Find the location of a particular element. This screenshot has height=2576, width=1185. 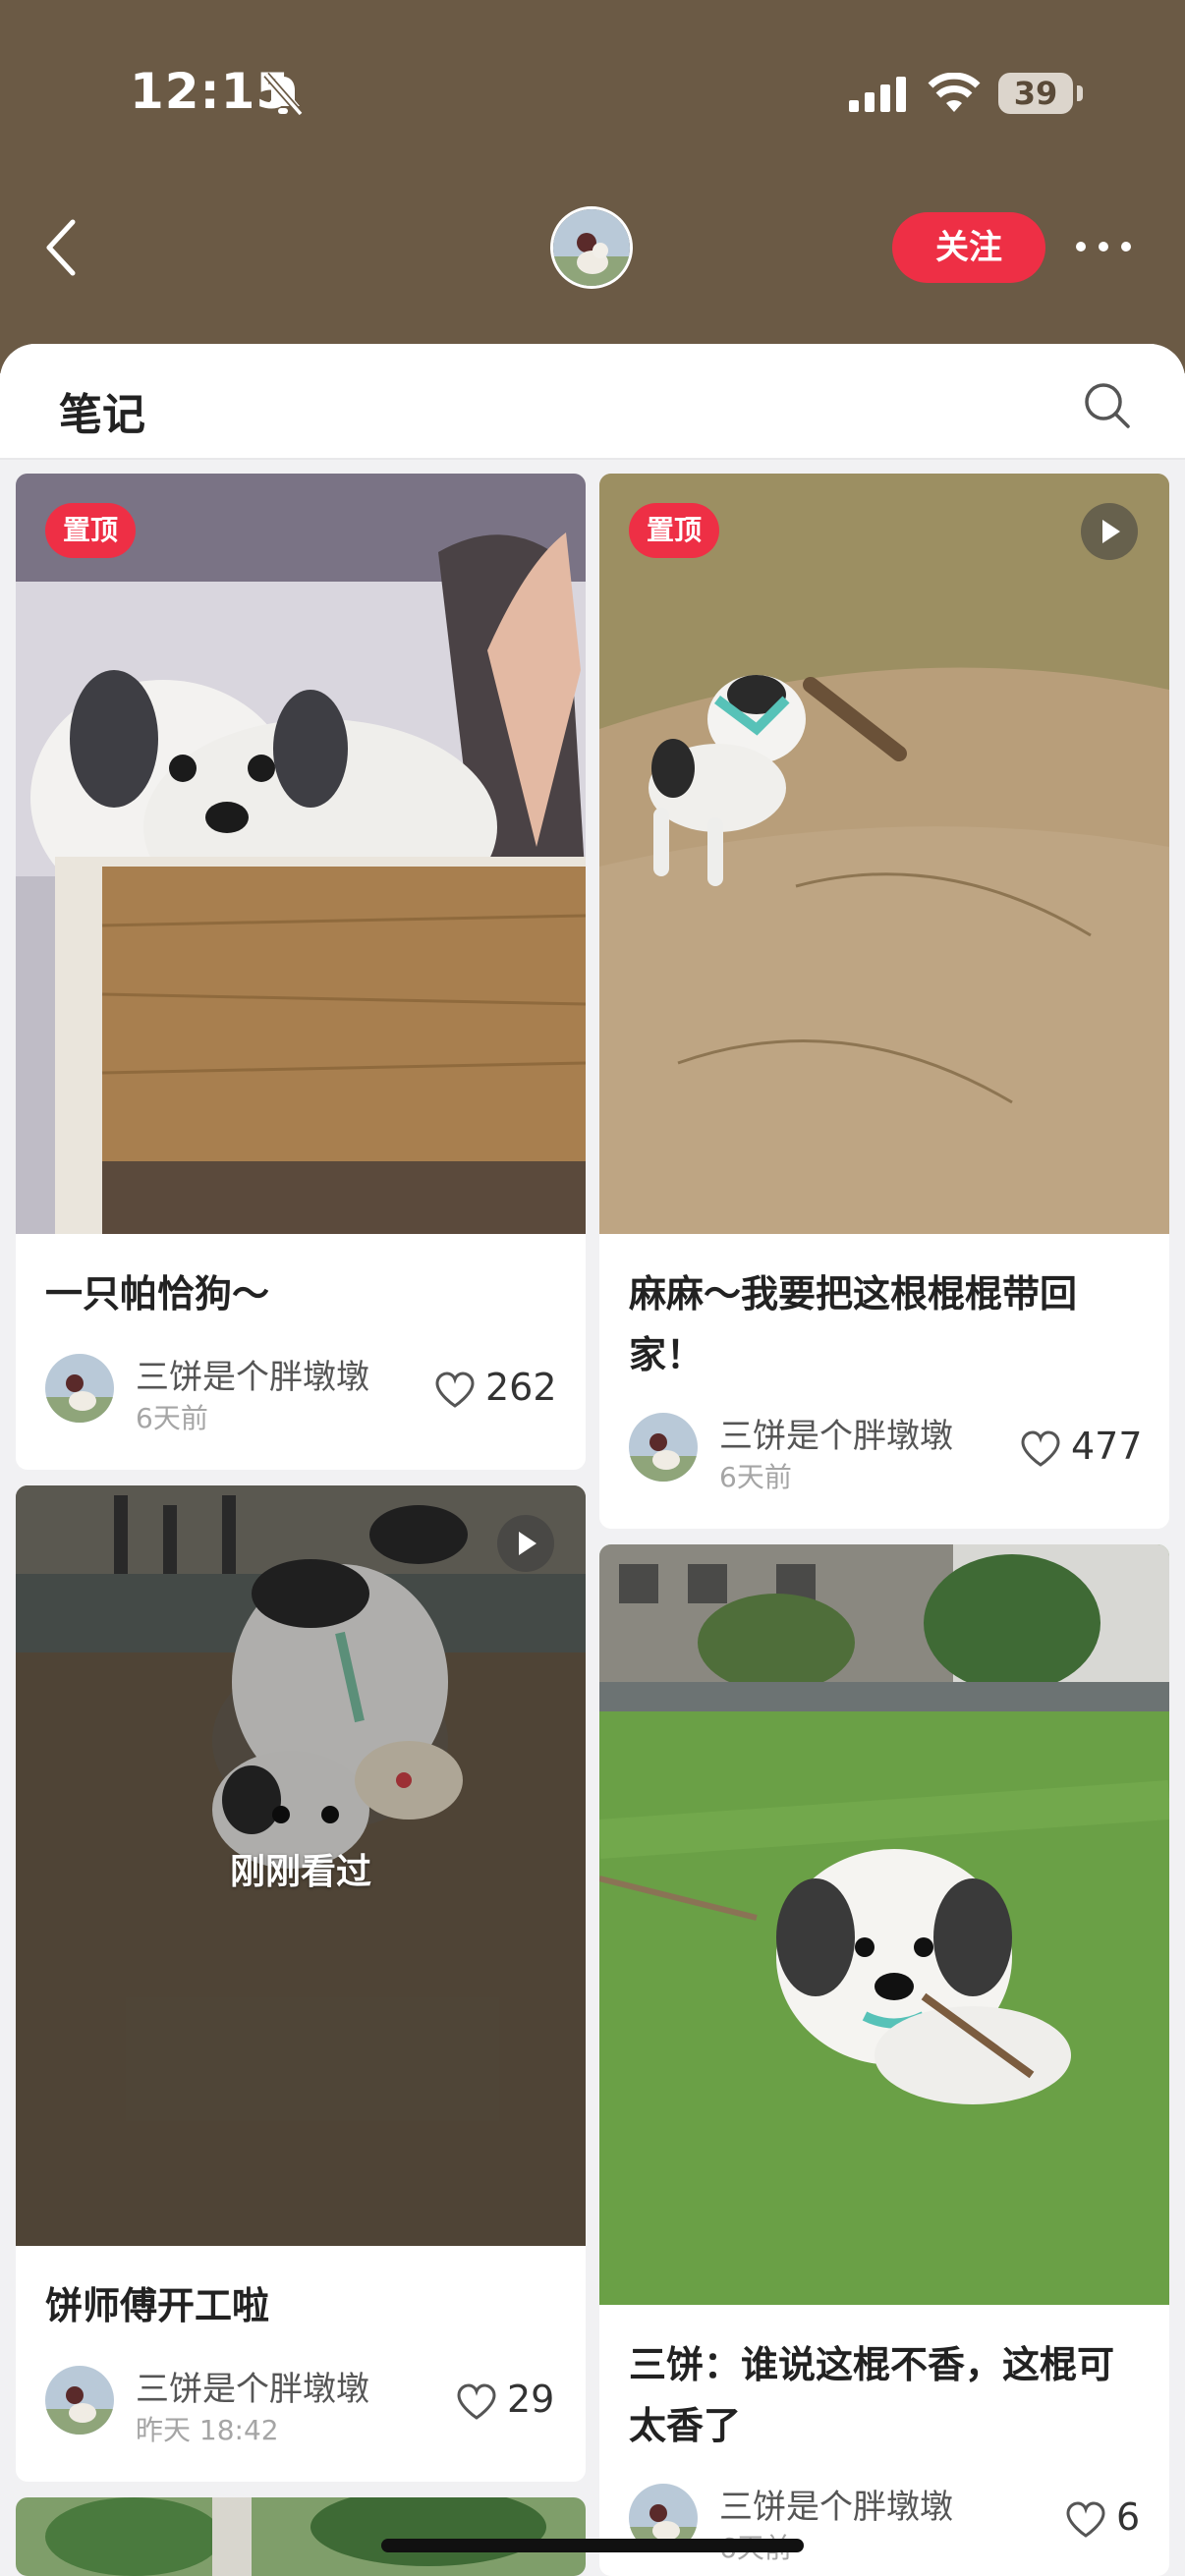

note-title: 三饼：谁说这棍不香，这棍可太香了 is located at coordinates (872, 2395).